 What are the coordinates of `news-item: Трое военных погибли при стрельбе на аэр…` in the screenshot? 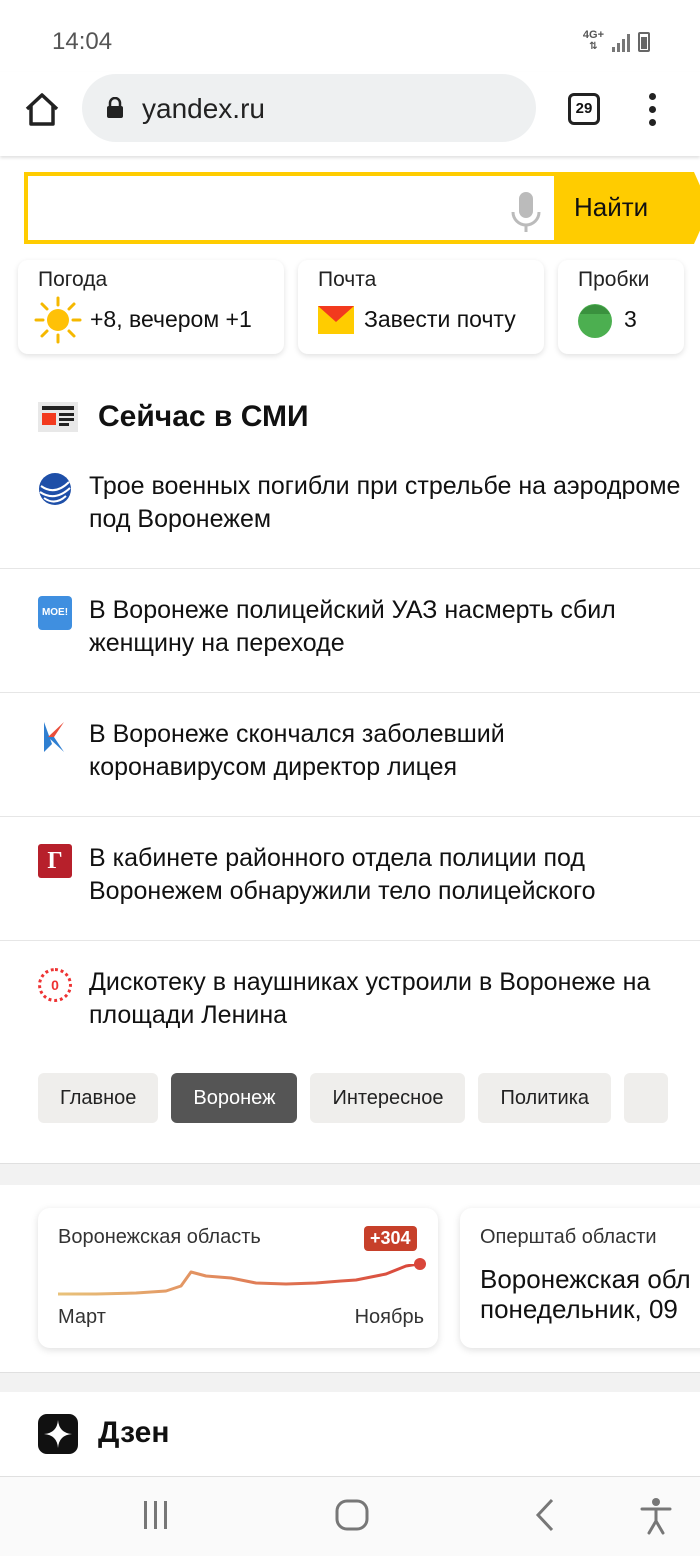 It's located at (350, 534).